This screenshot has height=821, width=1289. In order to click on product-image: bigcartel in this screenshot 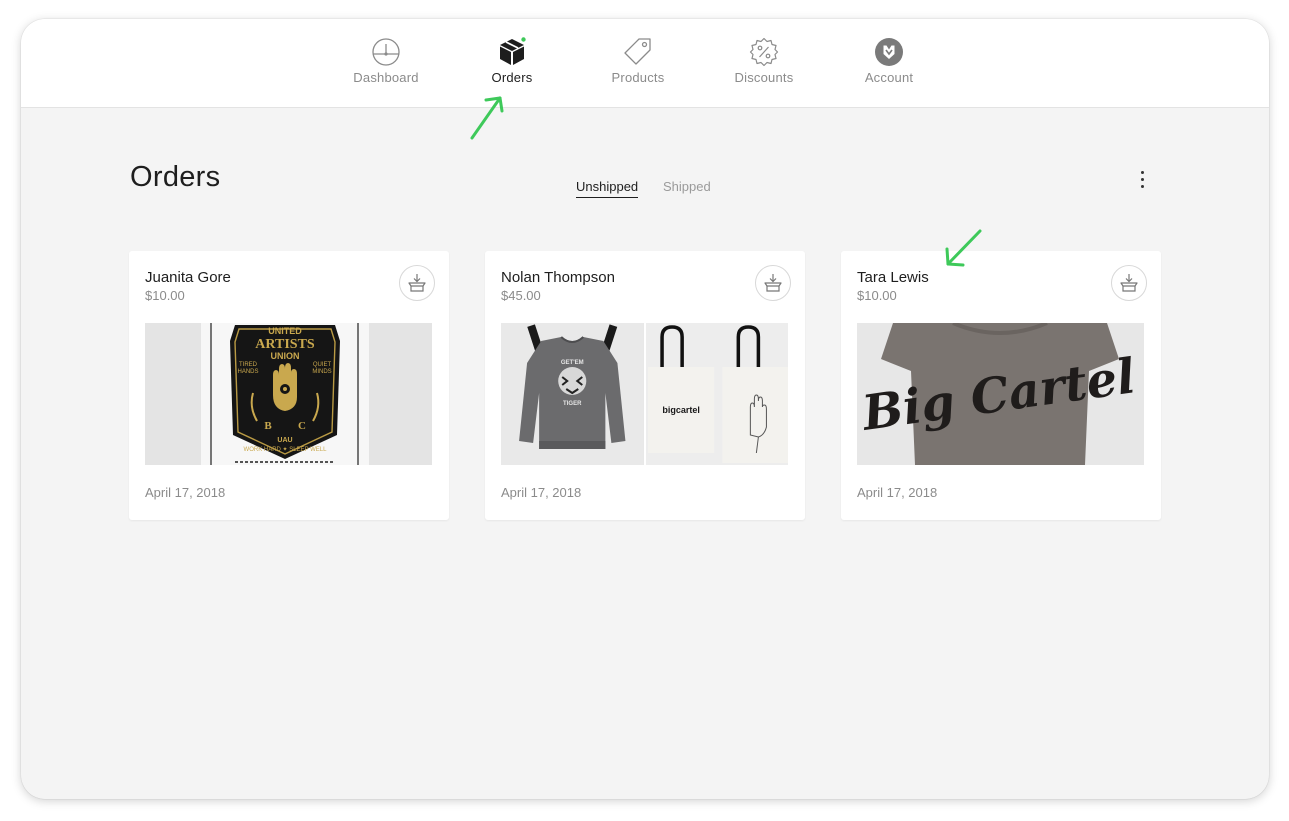, I will do `click(716, 394)`.